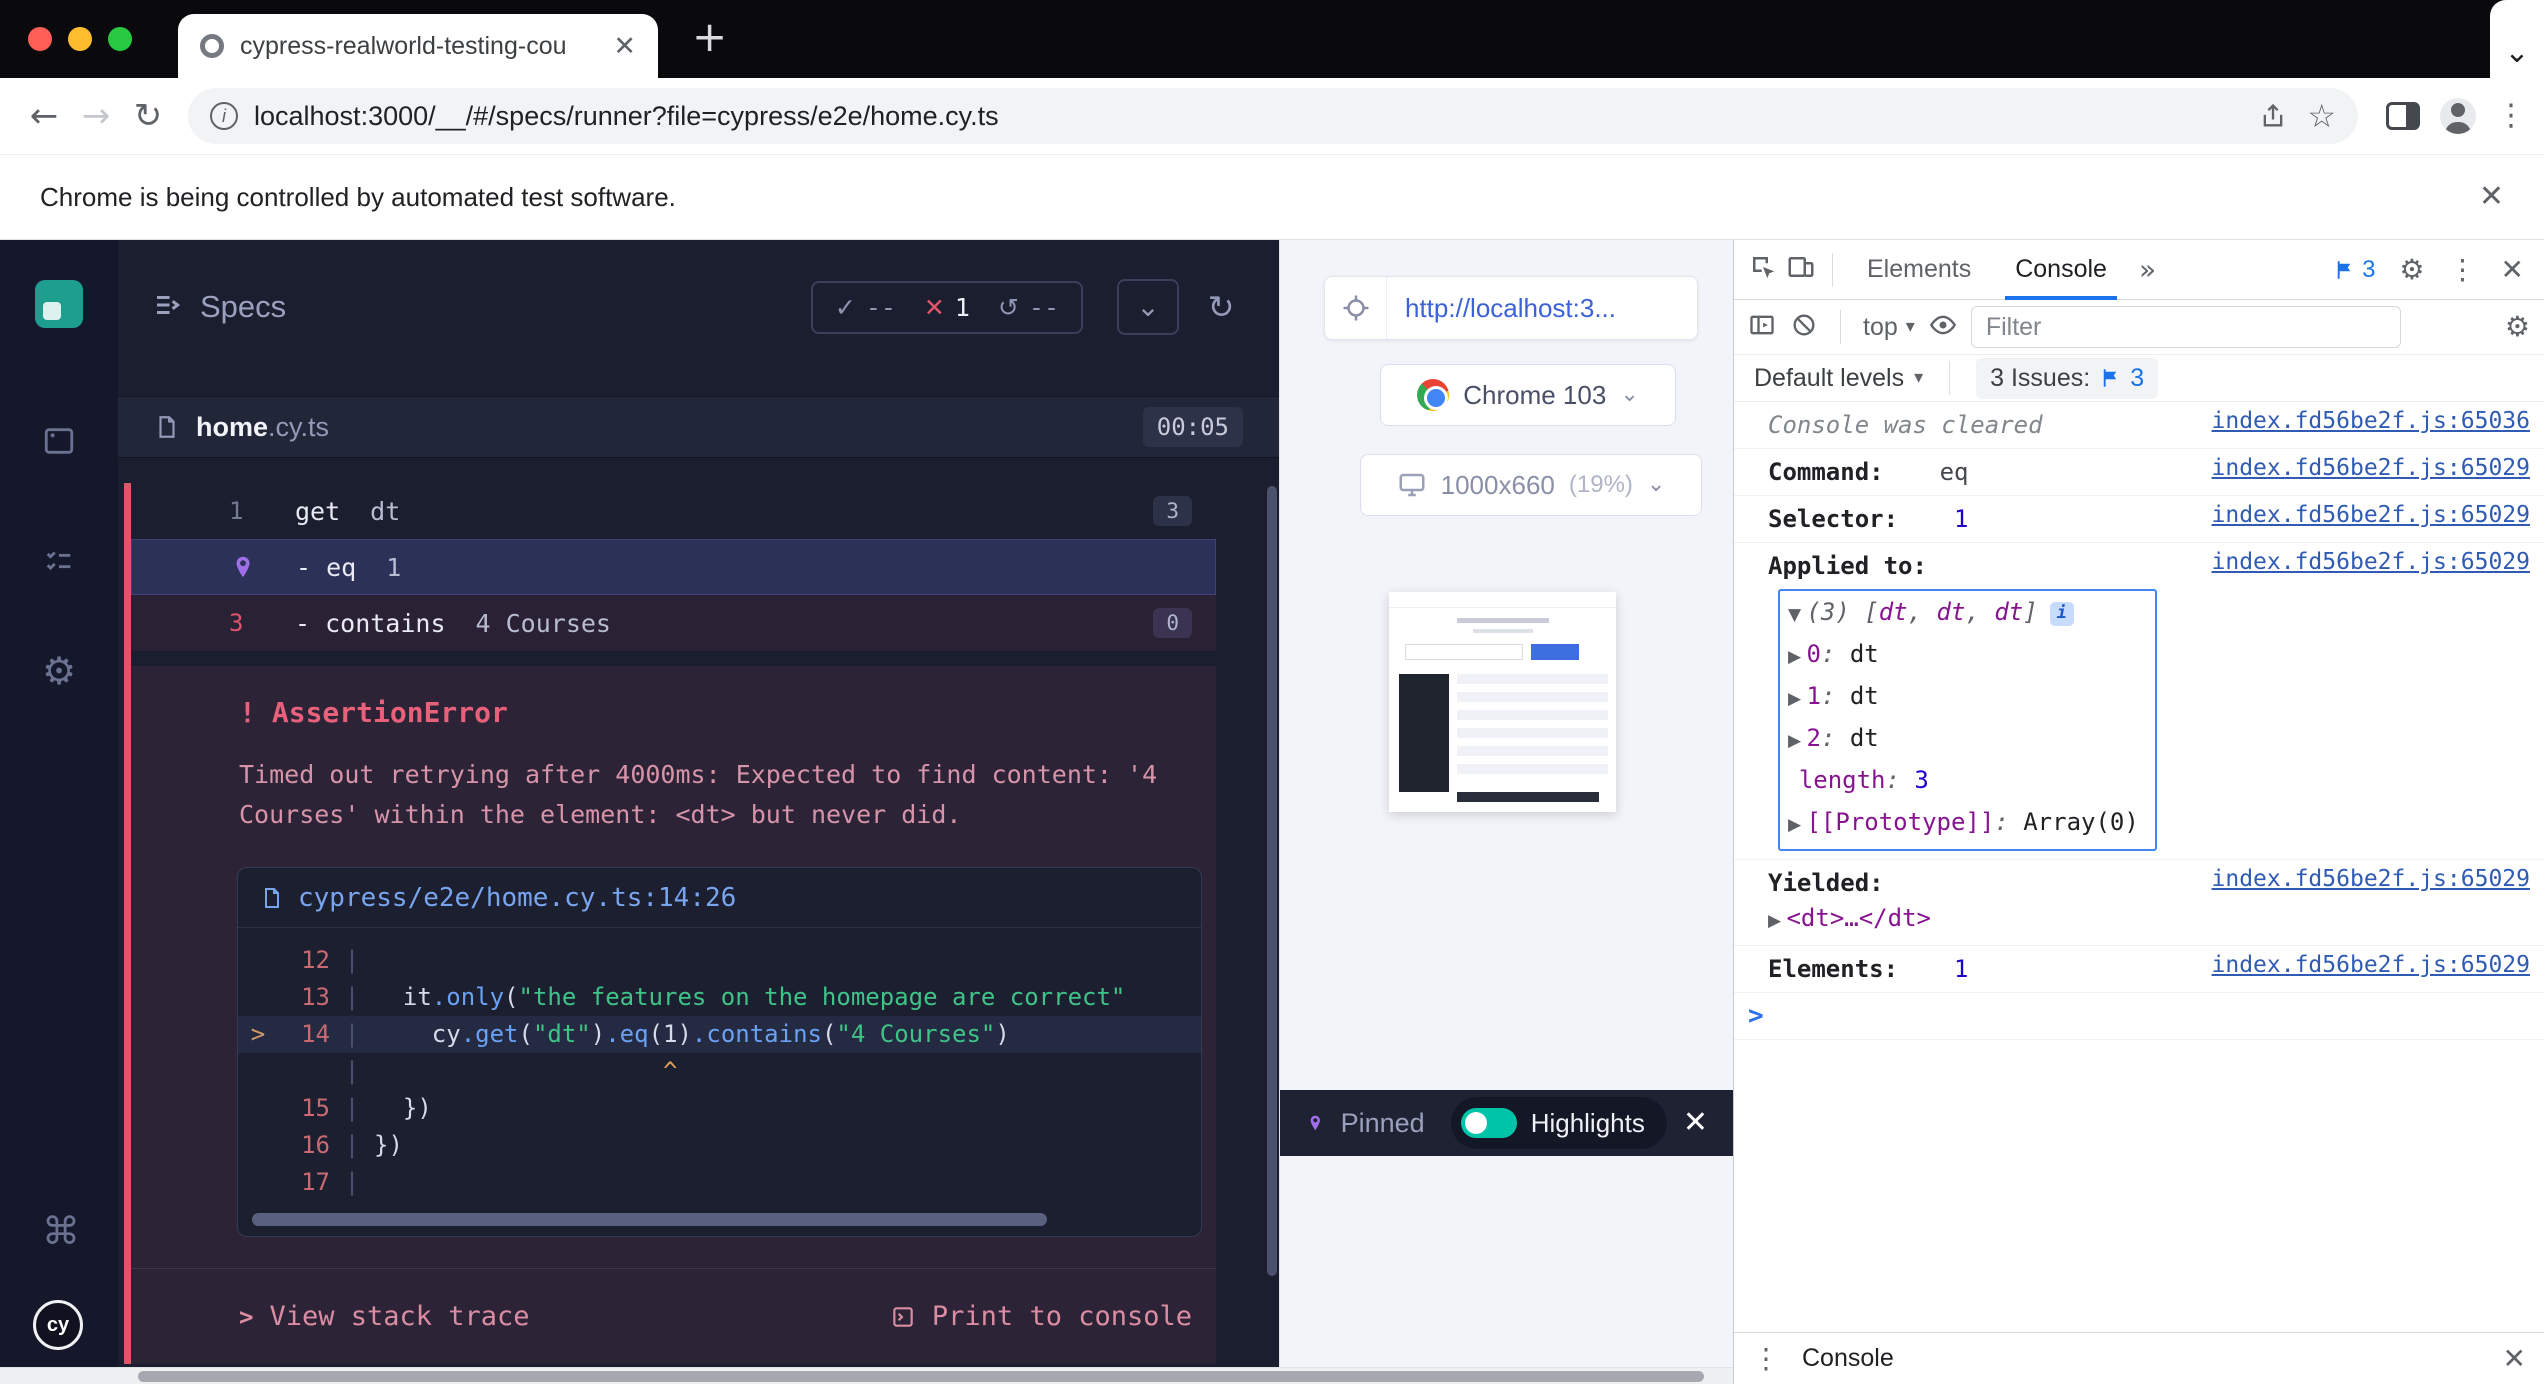 The image size is (2544, 1384). Describe the element at coordinates (2403, 116) in the screenshot. I see `side-panel-icon` at that location.